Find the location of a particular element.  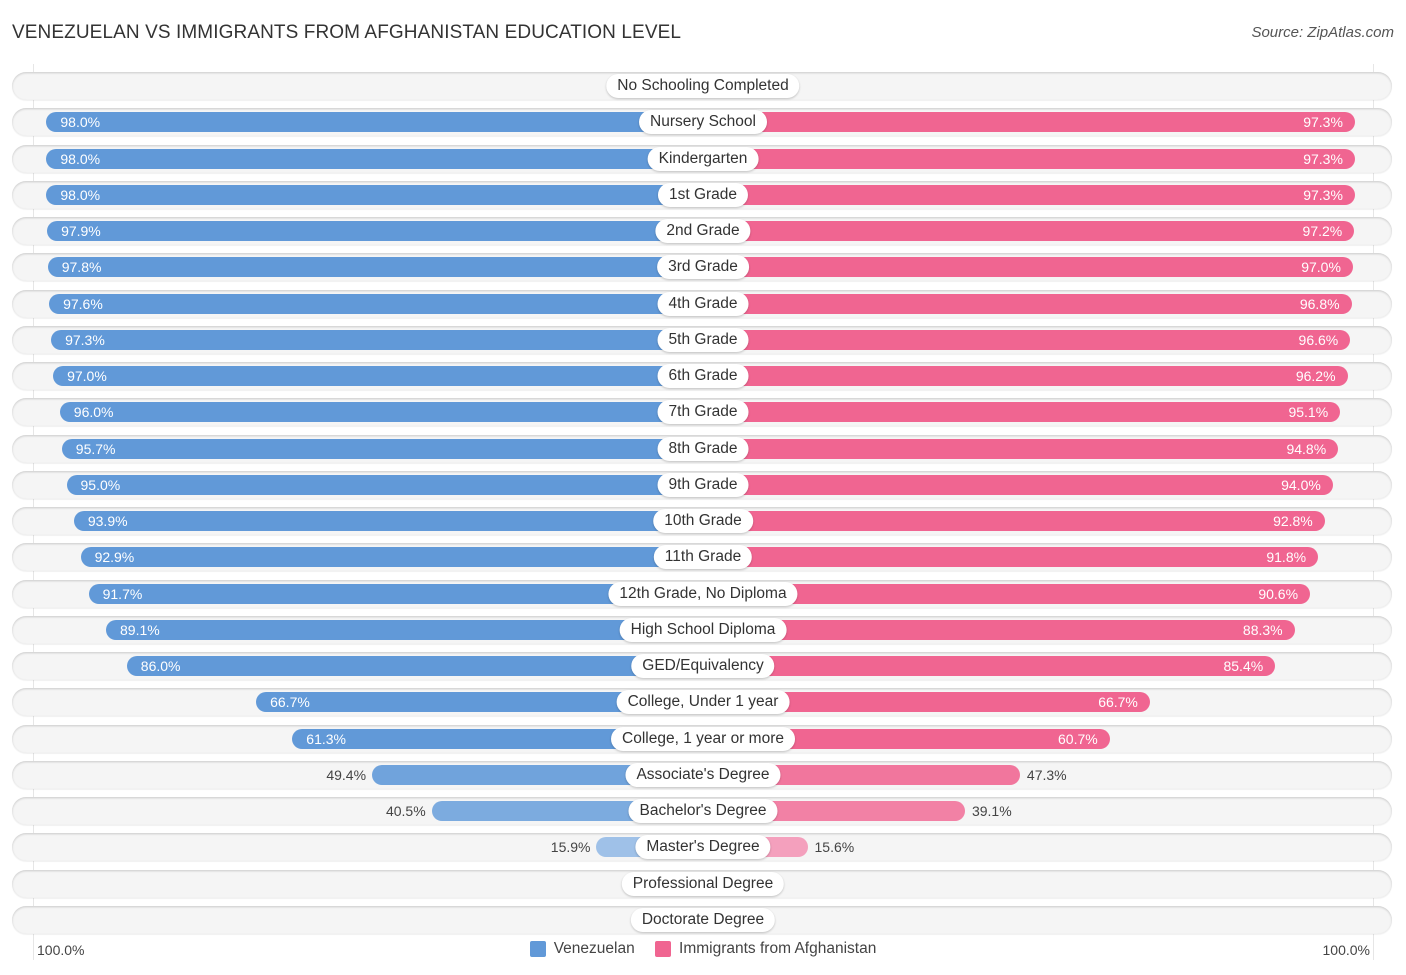

category-label: 12th Grade, No Diploma is located at coordinates (703, 593).